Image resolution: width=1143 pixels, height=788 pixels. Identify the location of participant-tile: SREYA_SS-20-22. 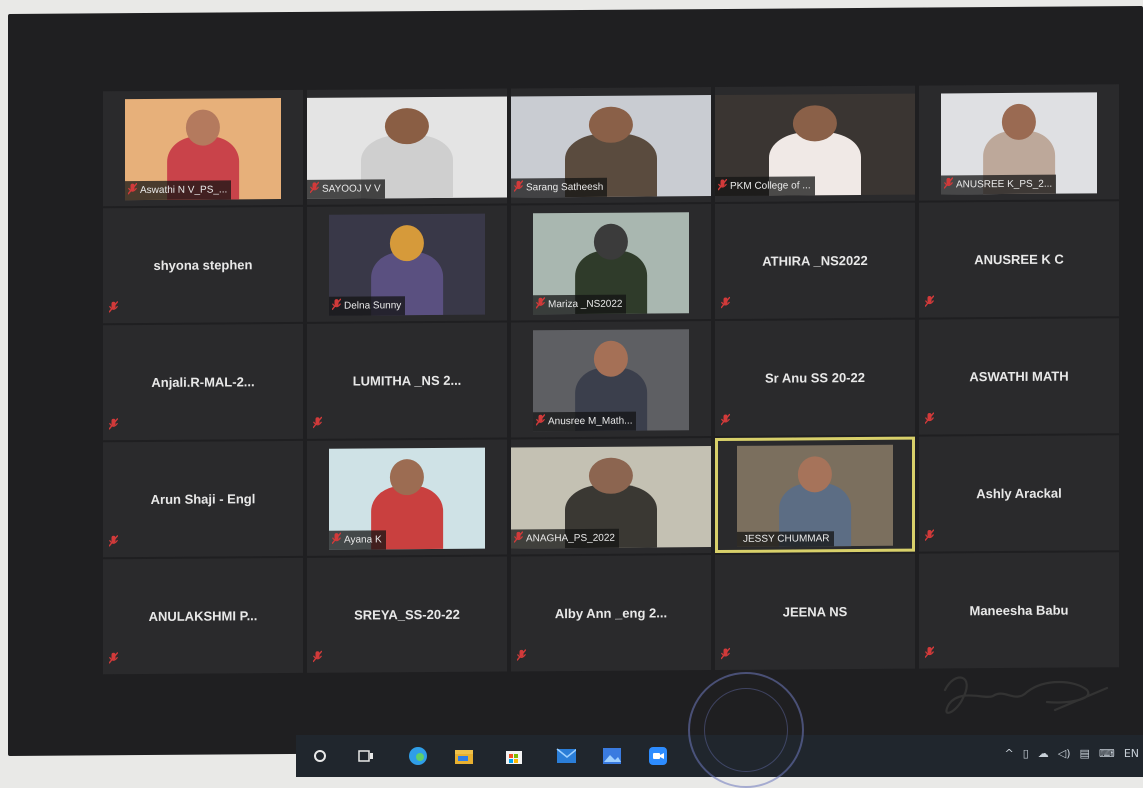
(407, 614).